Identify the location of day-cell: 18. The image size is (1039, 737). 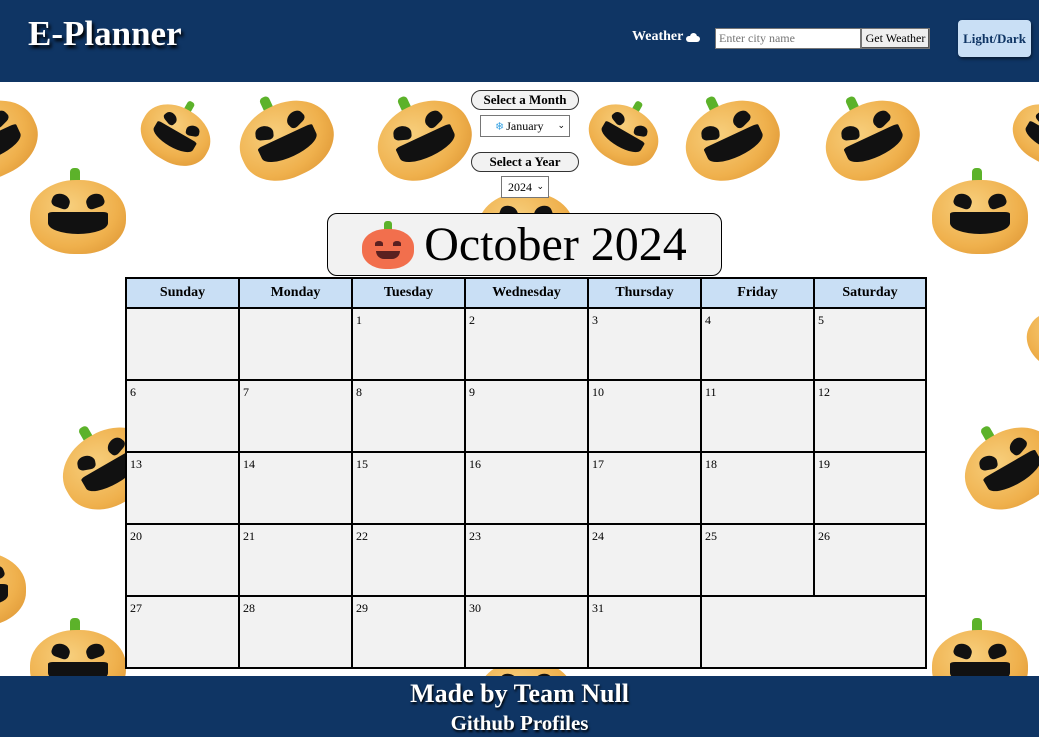
(757, 488).